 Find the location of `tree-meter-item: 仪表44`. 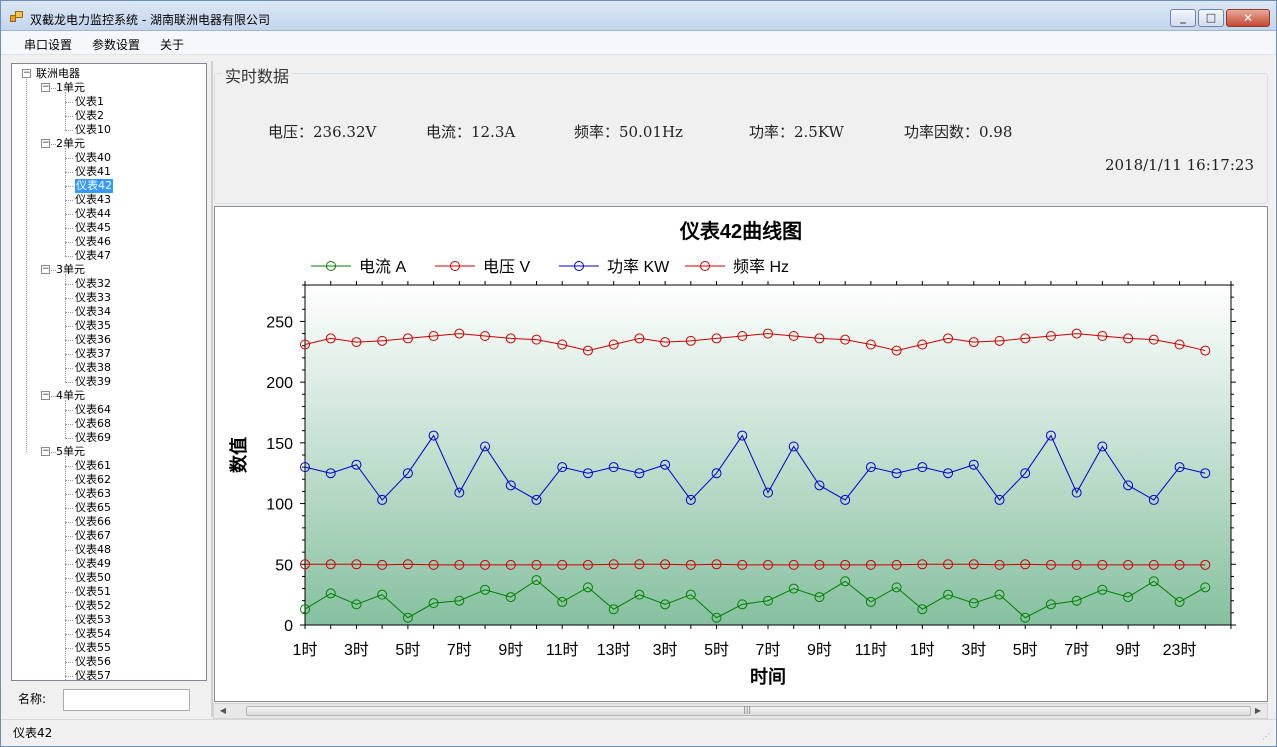

tree-meter-item: 仪表44 is located at coordinates (93, 214).